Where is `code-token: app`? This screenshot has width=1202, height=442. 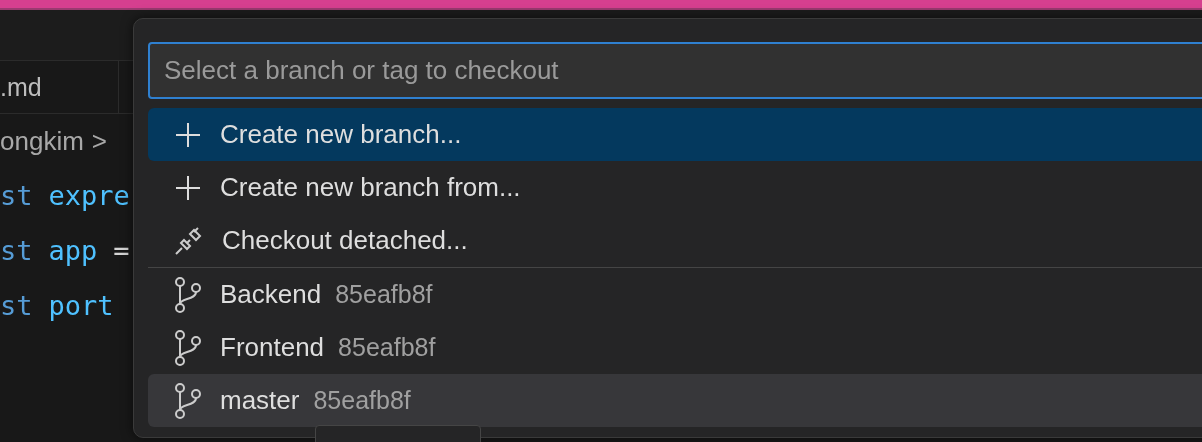
code-token: app is located at coordinates (73, 250).